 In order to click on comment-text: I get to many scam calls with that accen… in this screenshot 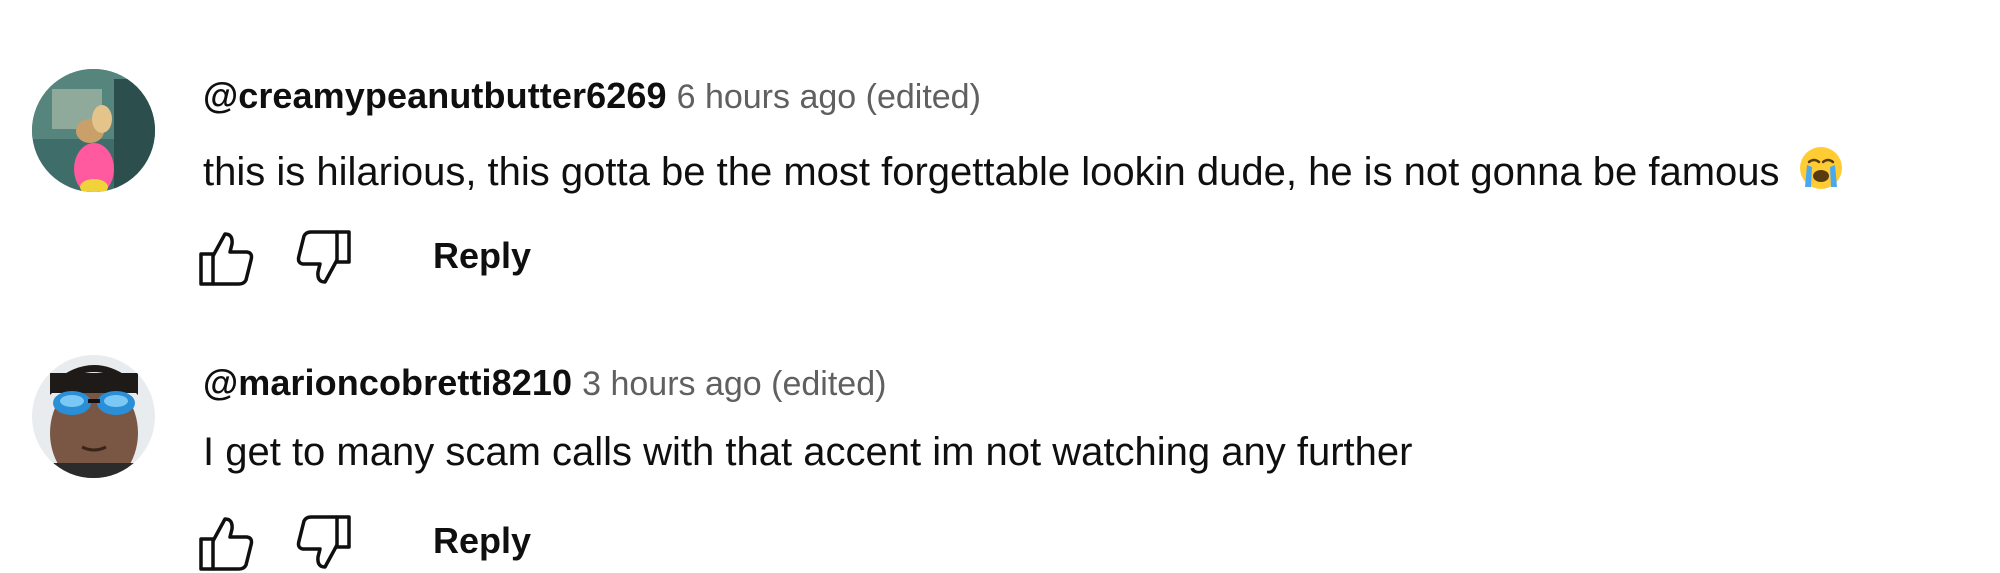, I will do `click(807, 452)`.